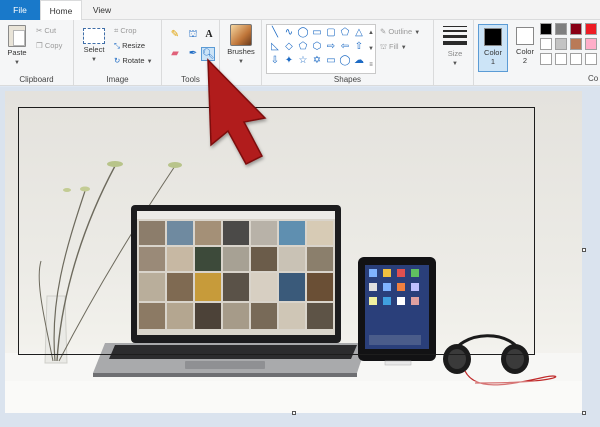 The image size is (600, 427). Describe the element at coordinates (209, 35) in the screenshot. I see `text-tool-icon: A` at that location.